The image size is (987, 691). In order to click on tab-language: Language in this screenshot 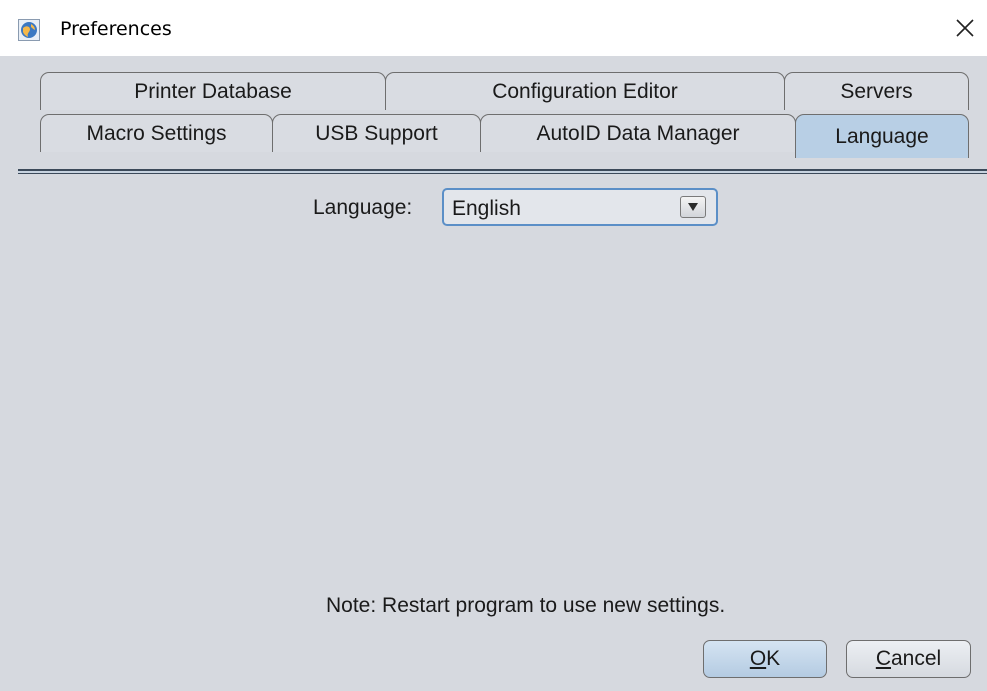, I will do `click(882, 136)`.